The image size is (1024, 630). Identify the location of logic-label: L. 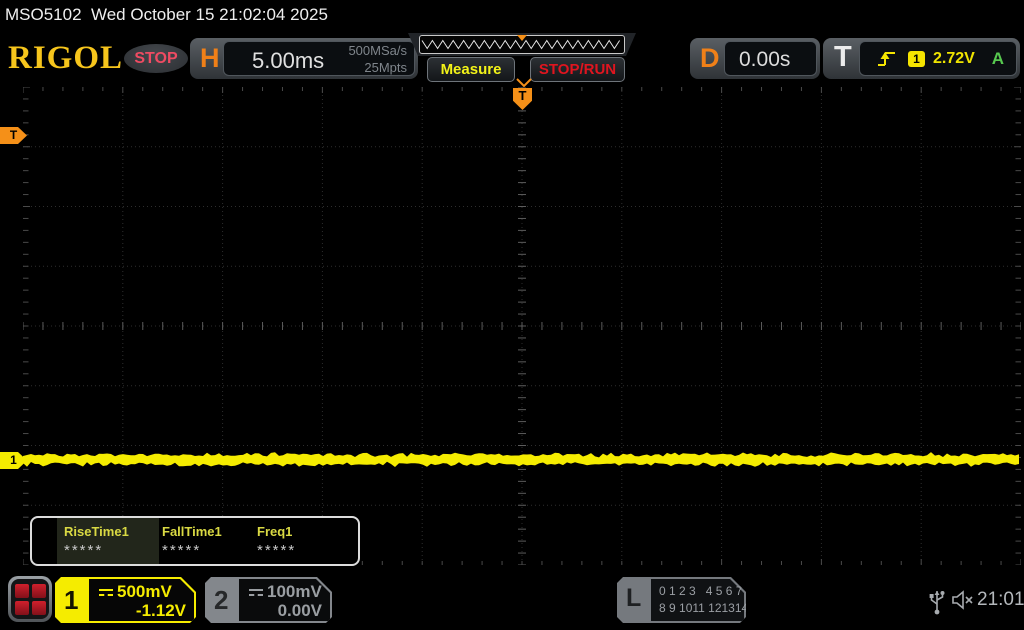
(634, 598).